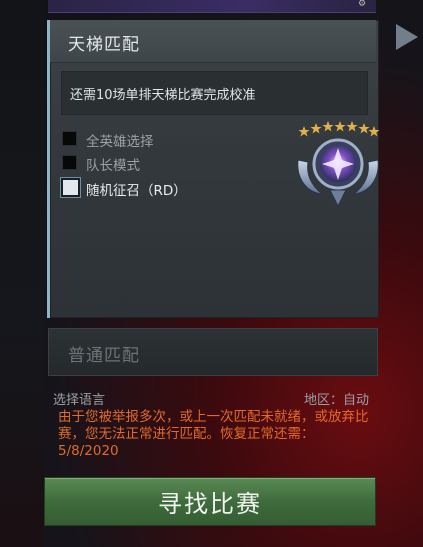  I want to click on option-captains-mode-label: 队长模式, so click(113, 166).